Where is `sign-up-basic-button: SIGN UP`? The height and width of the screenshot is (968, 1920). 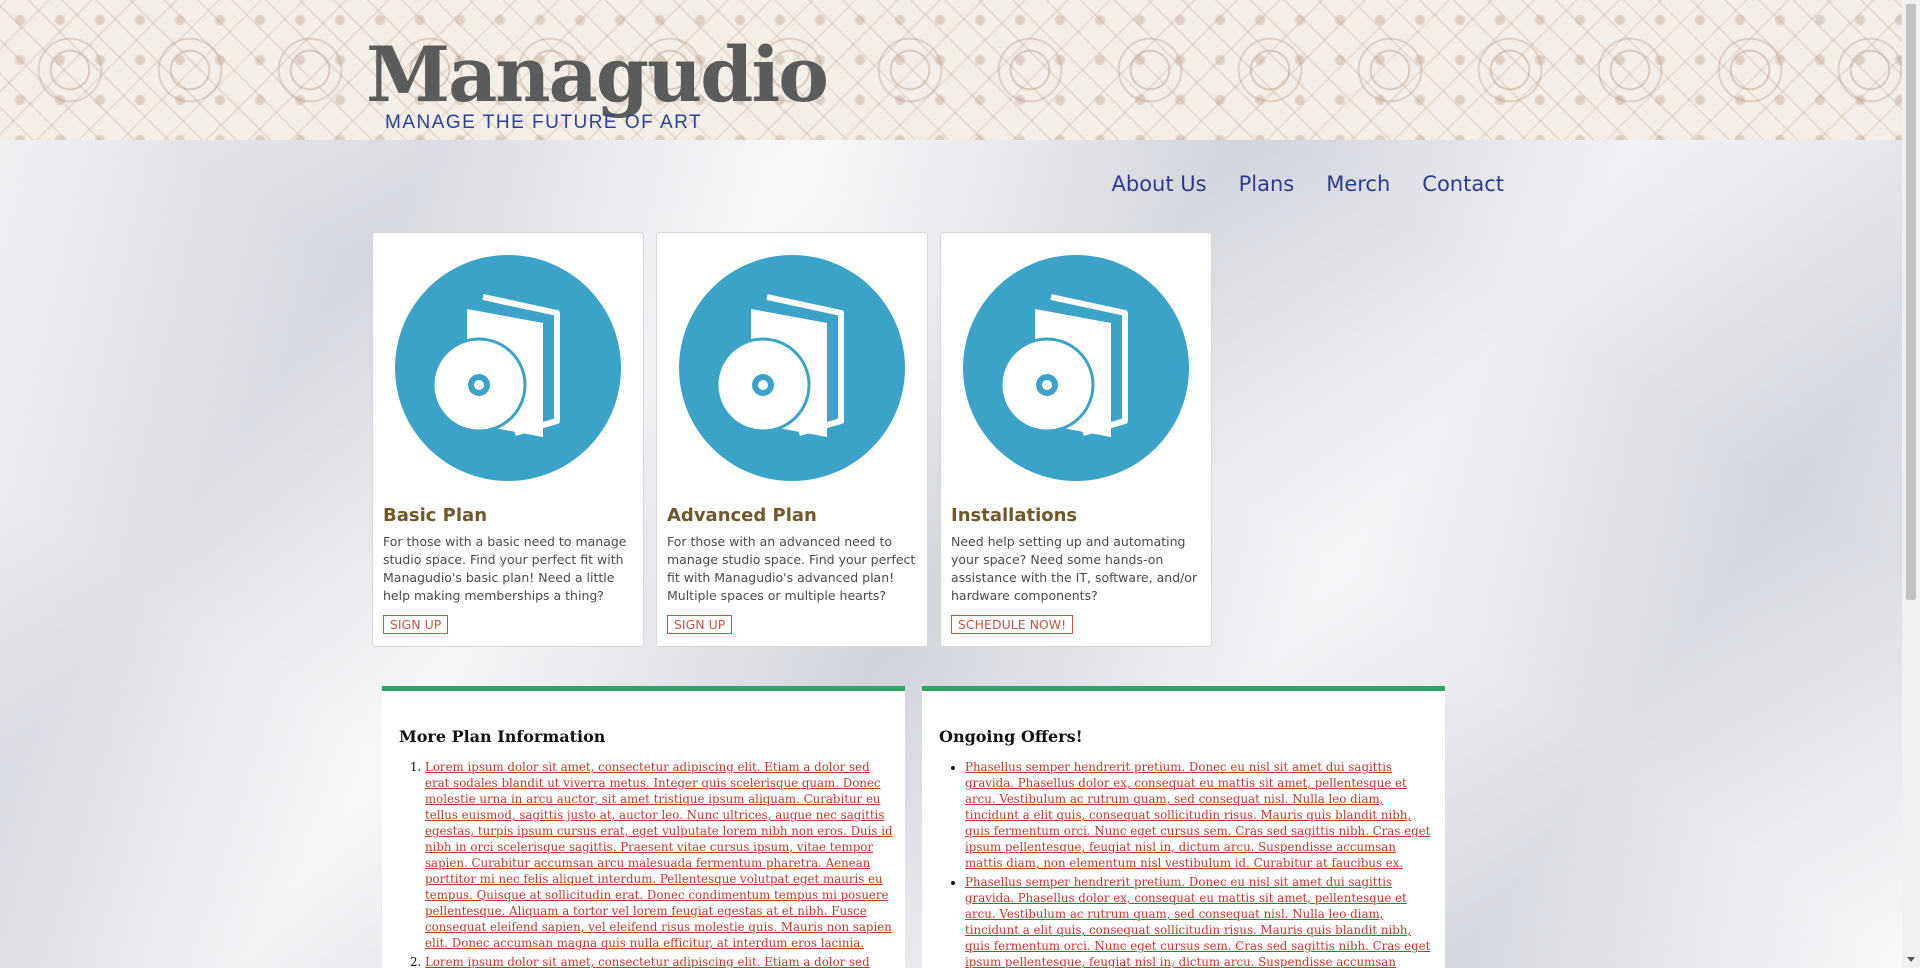
sign-up-basic-button: SIGN UP is located at coordinates (416, 624).